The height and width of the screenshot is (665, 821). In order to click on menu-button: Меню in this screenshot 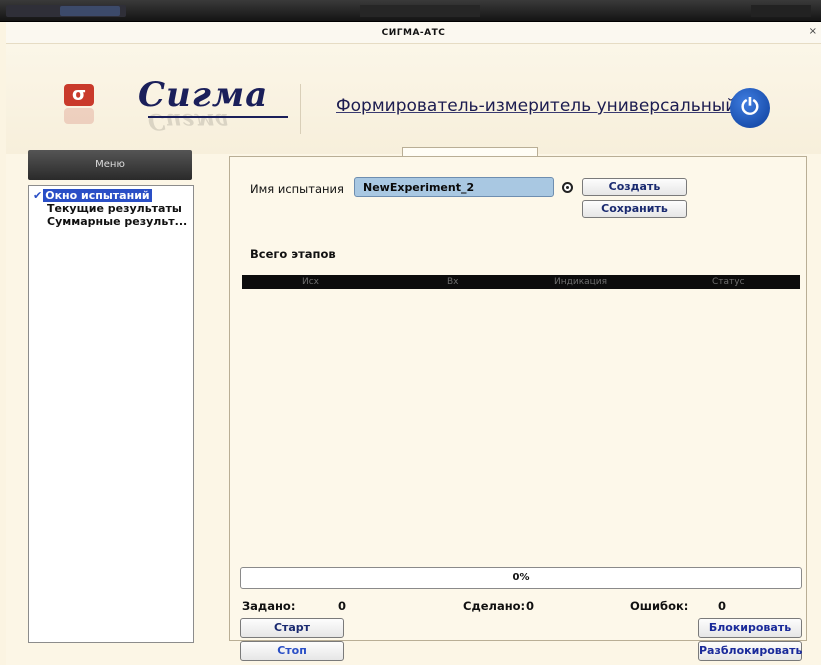, I will do `click(110, 165)`.